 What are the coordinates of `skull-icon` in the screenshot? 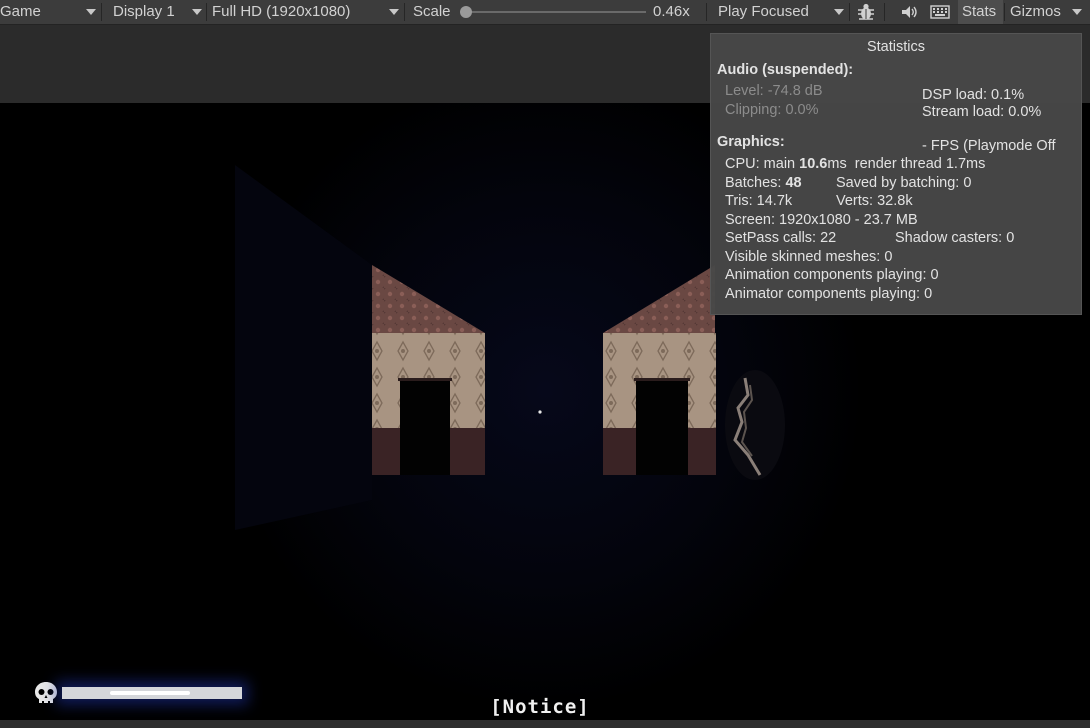 It's located at (46, 692).